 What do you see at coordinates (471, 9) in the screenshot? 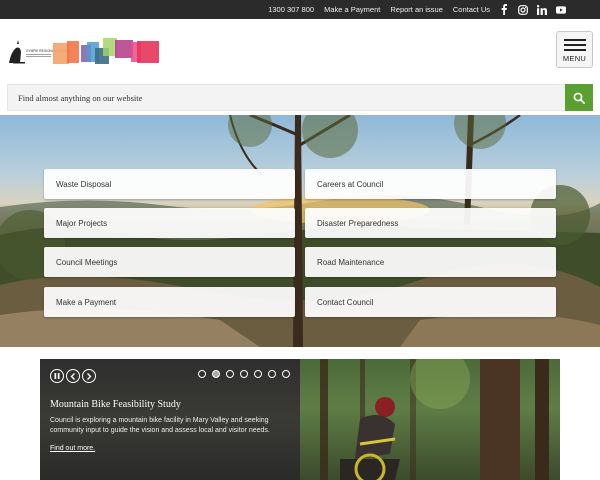
I see `contact-us-link: Contact Us` at bounding box center [471, 9].